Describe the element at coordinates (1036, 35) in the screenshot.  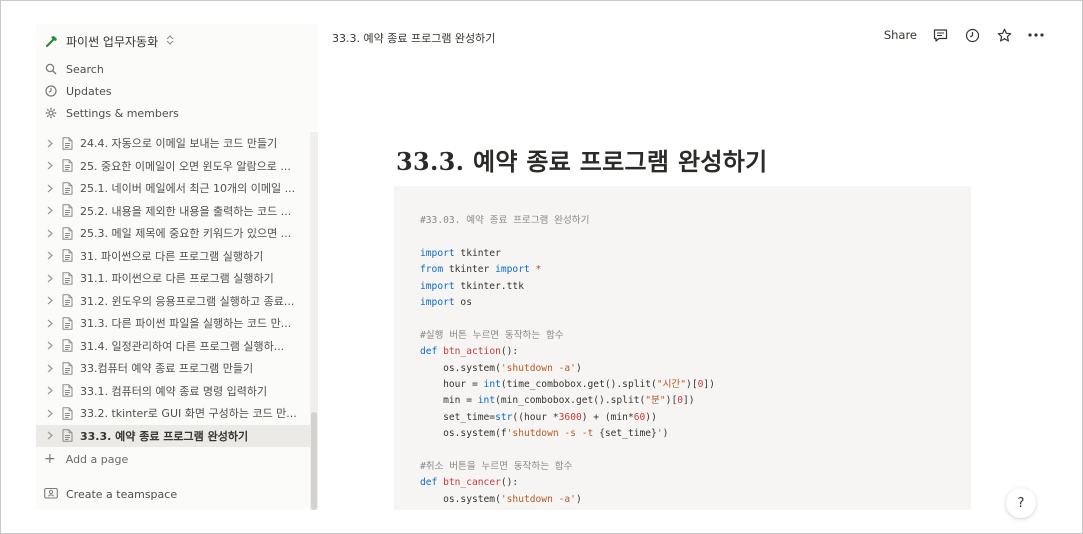
I see `more-options-icon` at that location.